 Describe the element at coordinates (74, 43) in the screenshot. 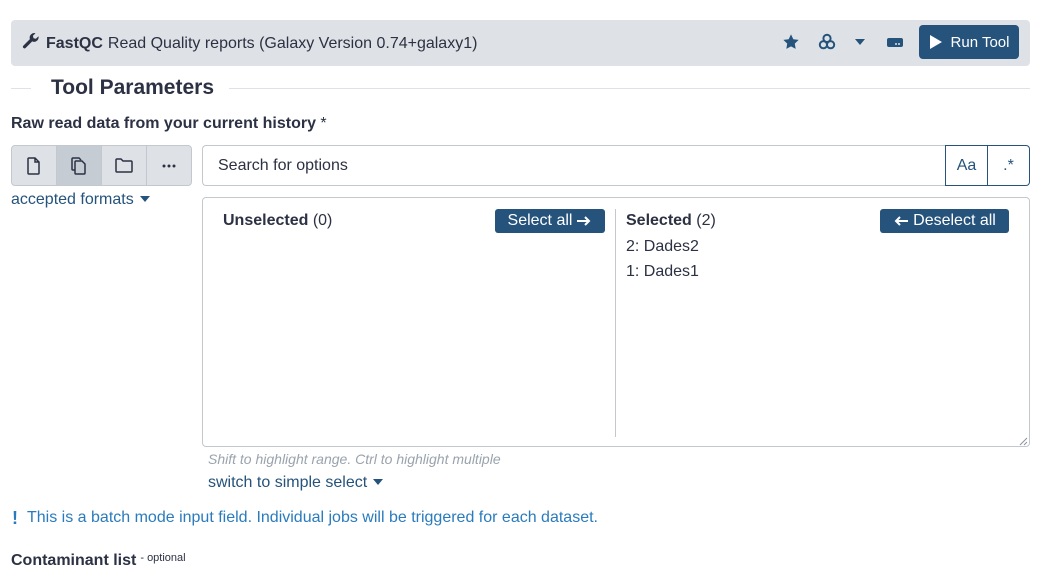

I see `tool-name: FastQC` at that location.